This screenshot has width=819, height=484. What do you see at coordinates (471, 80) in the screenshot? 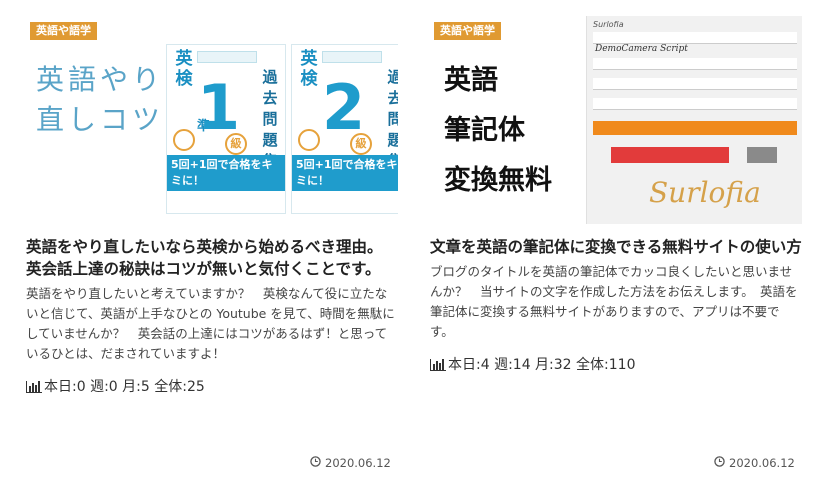
I see `thumbnail-line: 英語` at bounding box center [471, 80].